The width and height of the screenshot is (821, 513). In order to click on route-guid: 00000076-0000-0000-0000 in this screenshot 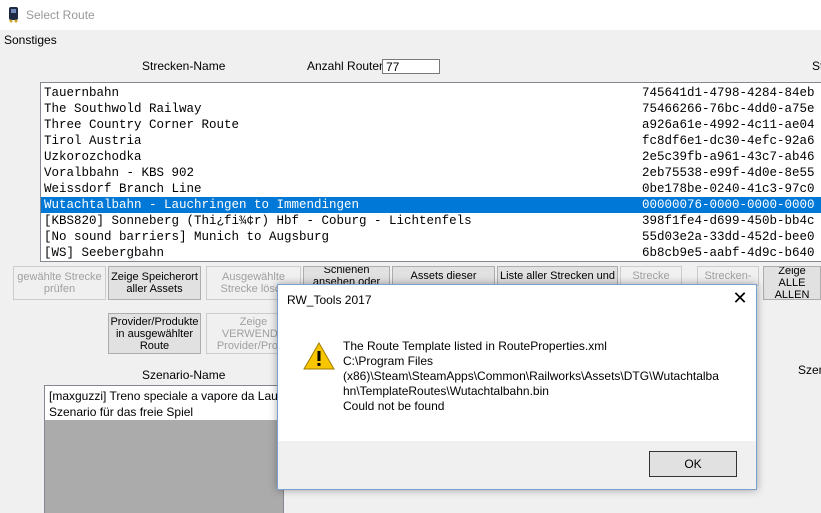, I will do `click(728, 205)`.